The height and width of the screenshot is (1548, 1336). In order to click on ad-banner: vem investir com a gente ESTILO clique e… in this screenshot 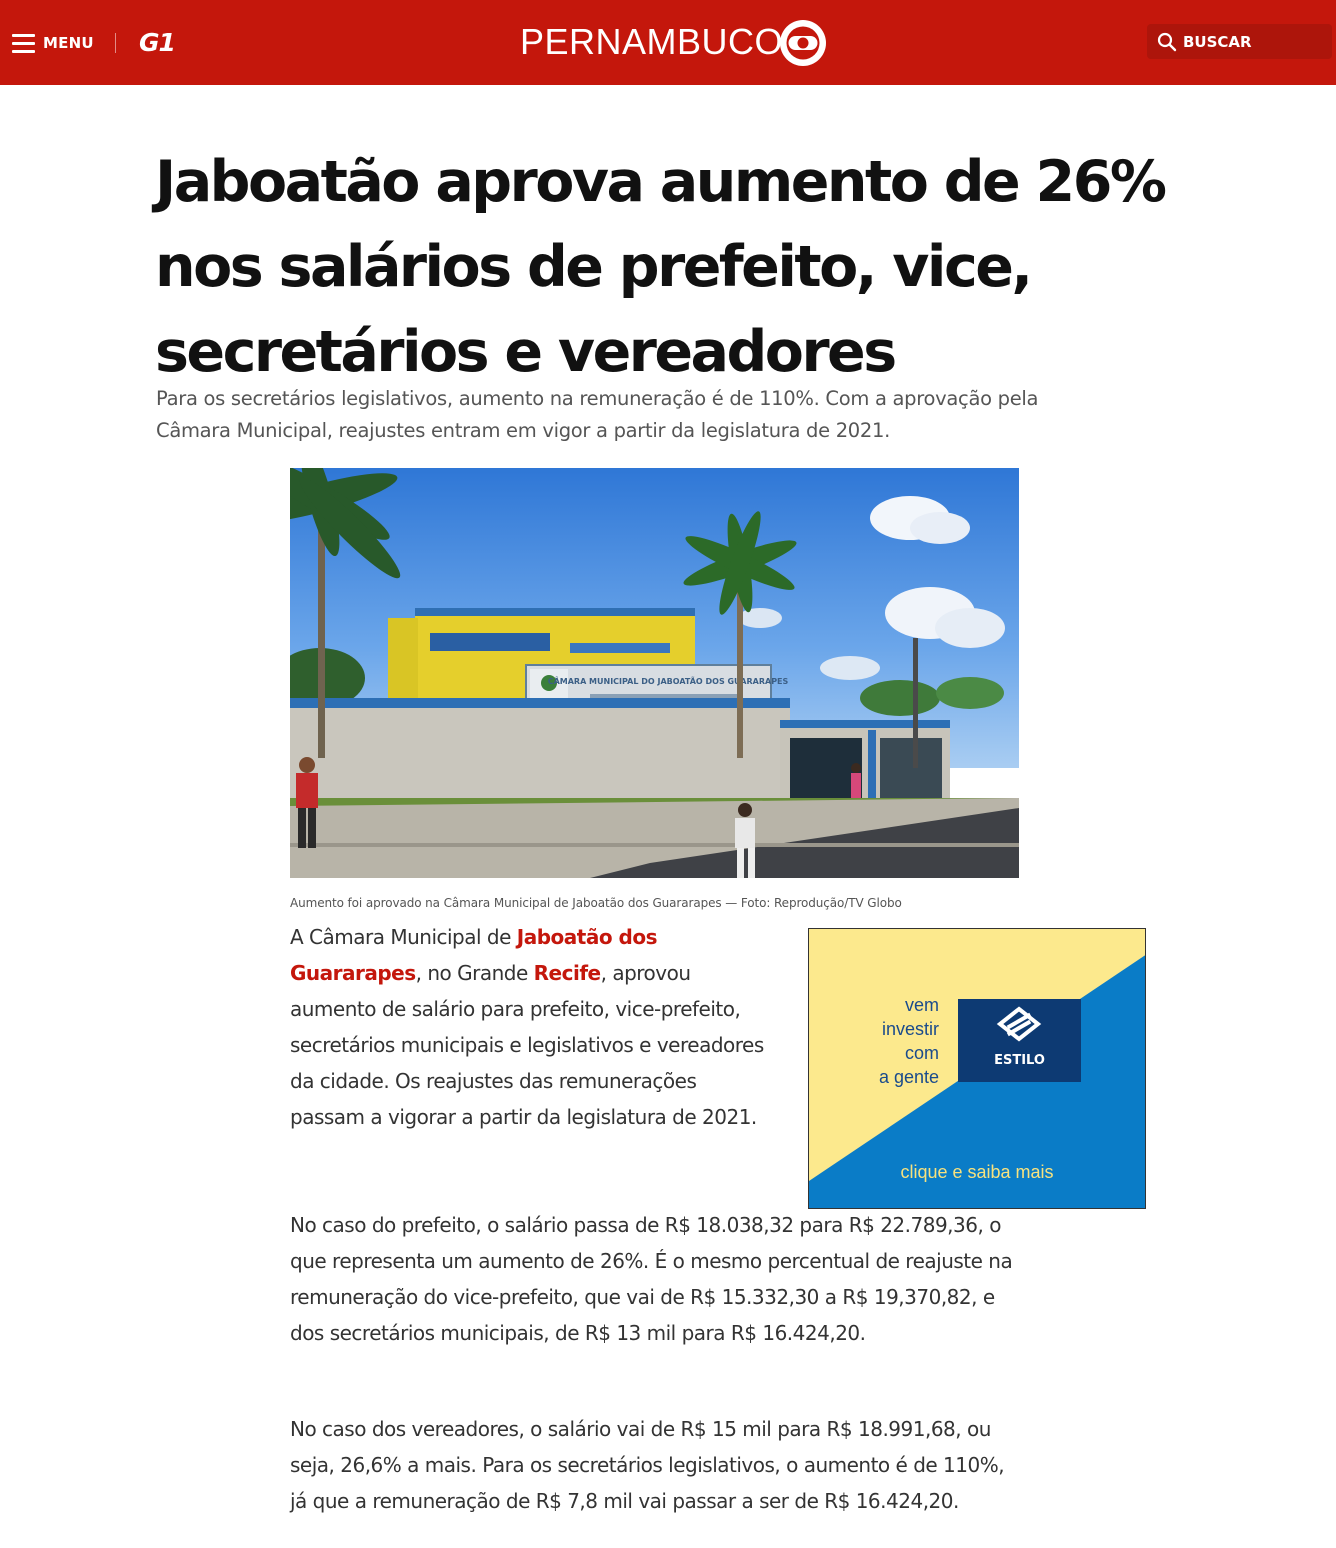, I will do `click(977, 1068)`.